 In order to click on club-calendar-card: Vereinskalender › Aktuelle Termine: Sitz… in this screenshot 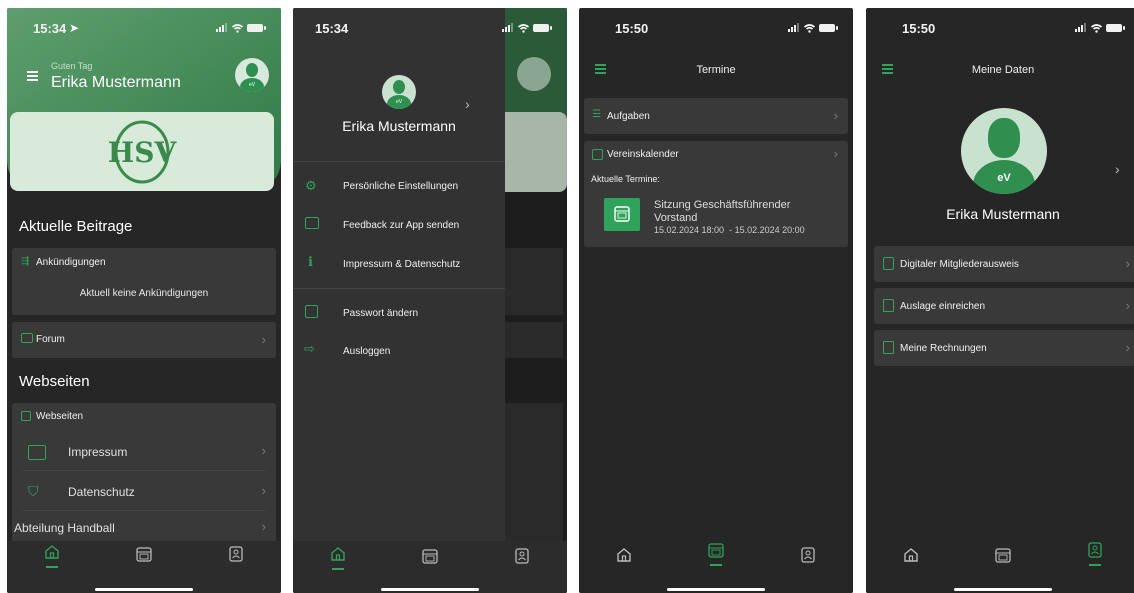, I will do `click(716, 194)`.